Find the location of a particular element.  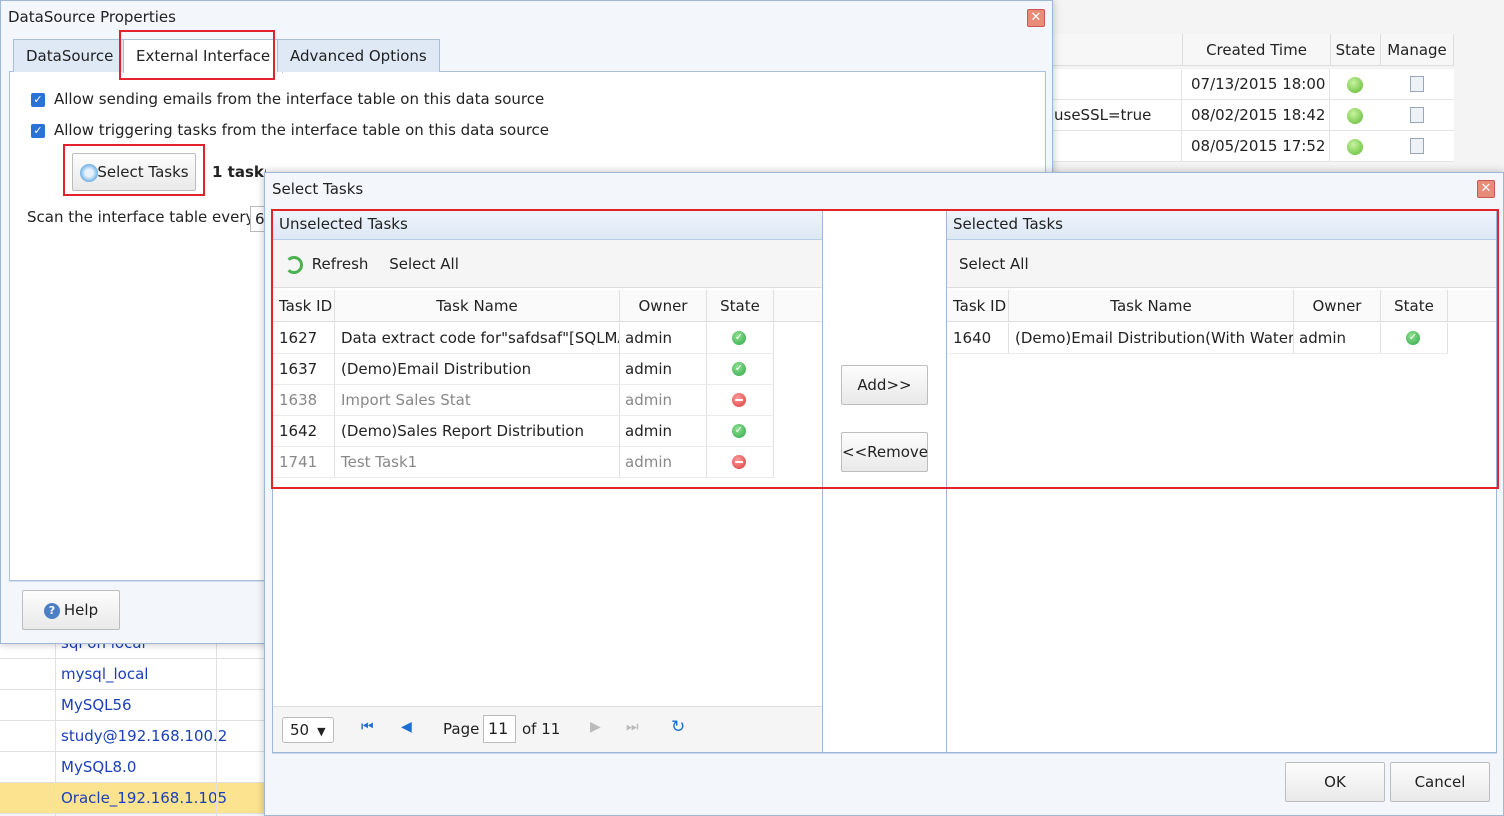

unselected-header: Unselected Tasks is located at coordinates (547, 225).